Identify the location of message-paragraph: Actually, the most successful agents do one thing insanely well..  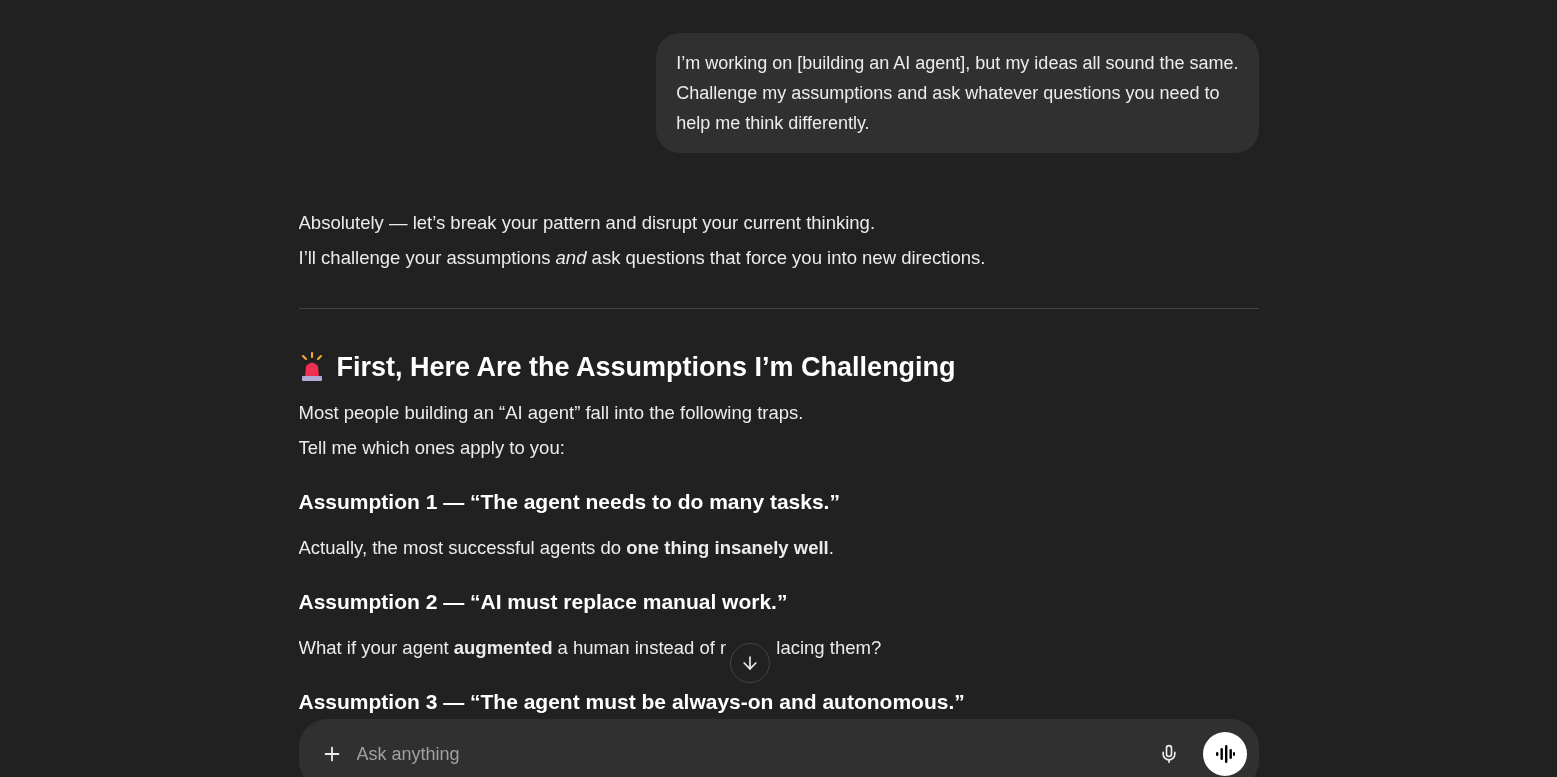
(566, 548).